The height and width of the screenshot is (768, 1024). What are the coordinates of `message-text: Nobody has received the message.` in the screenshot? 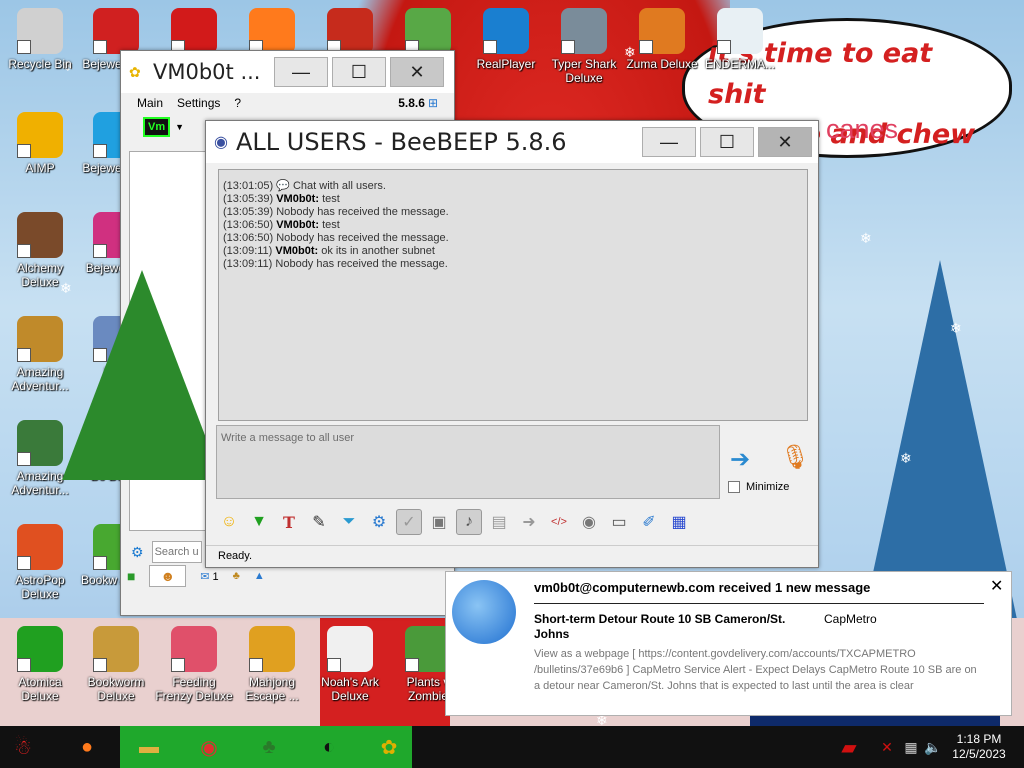 It's located at (362, 212).